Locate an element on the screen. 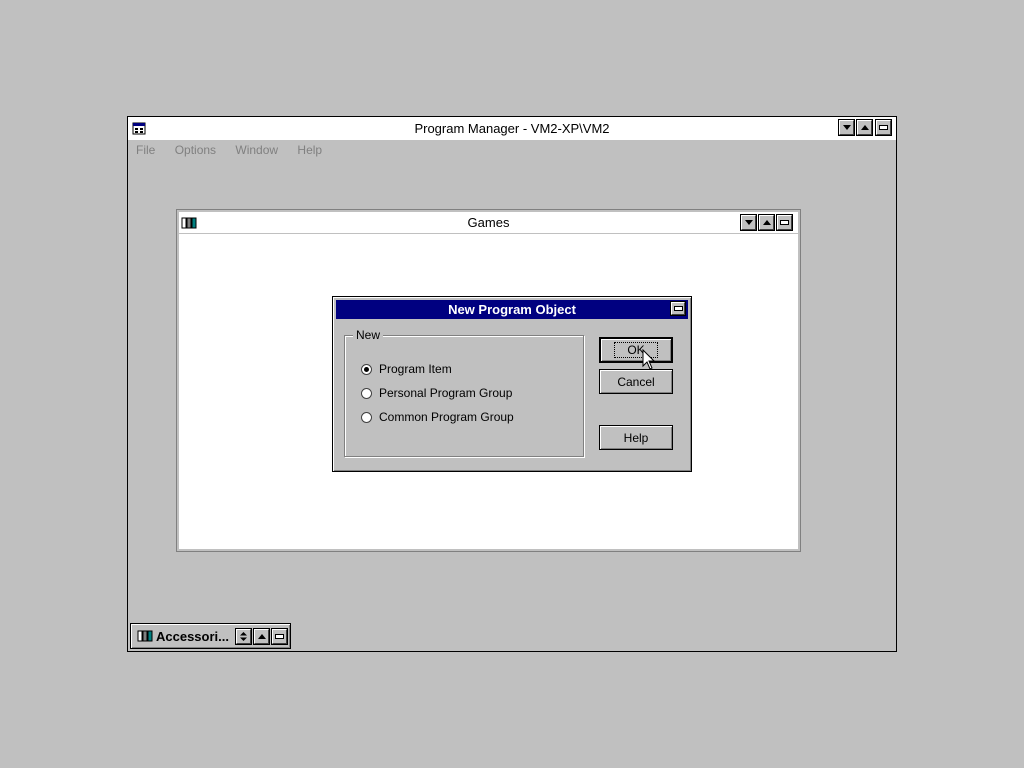 This screenshot has width=1024, height=768. accessories-close-button is located at coordinates (279, 636).